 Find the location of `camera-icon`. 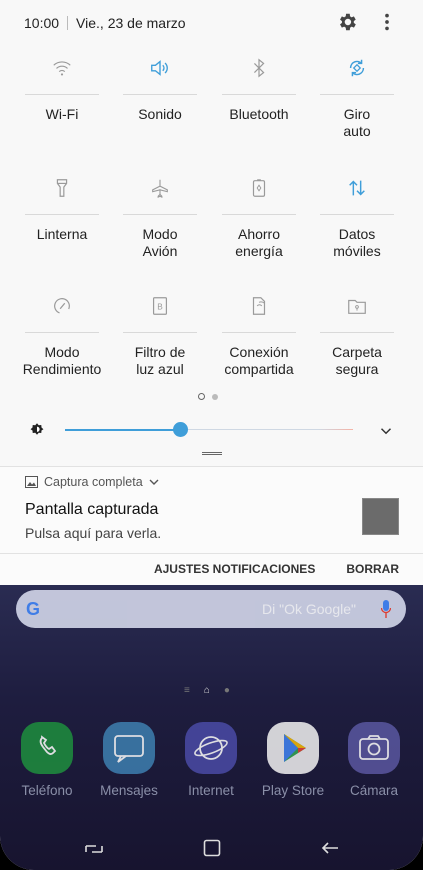

camera-icon is located at coordinates (374, 747).